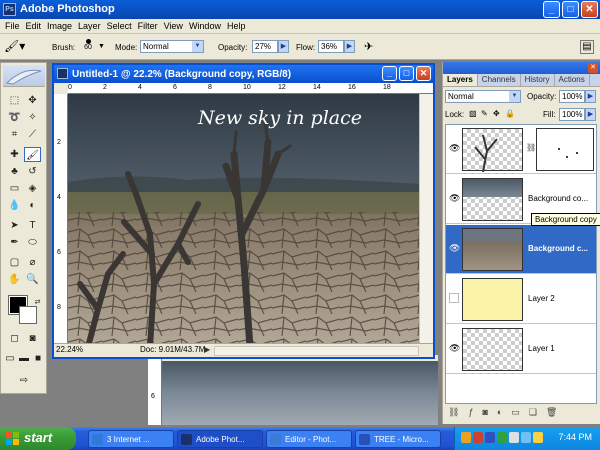 The image size is (600, 450). I want to click on screen-mode-full-icon: ■, so click(38, 358).